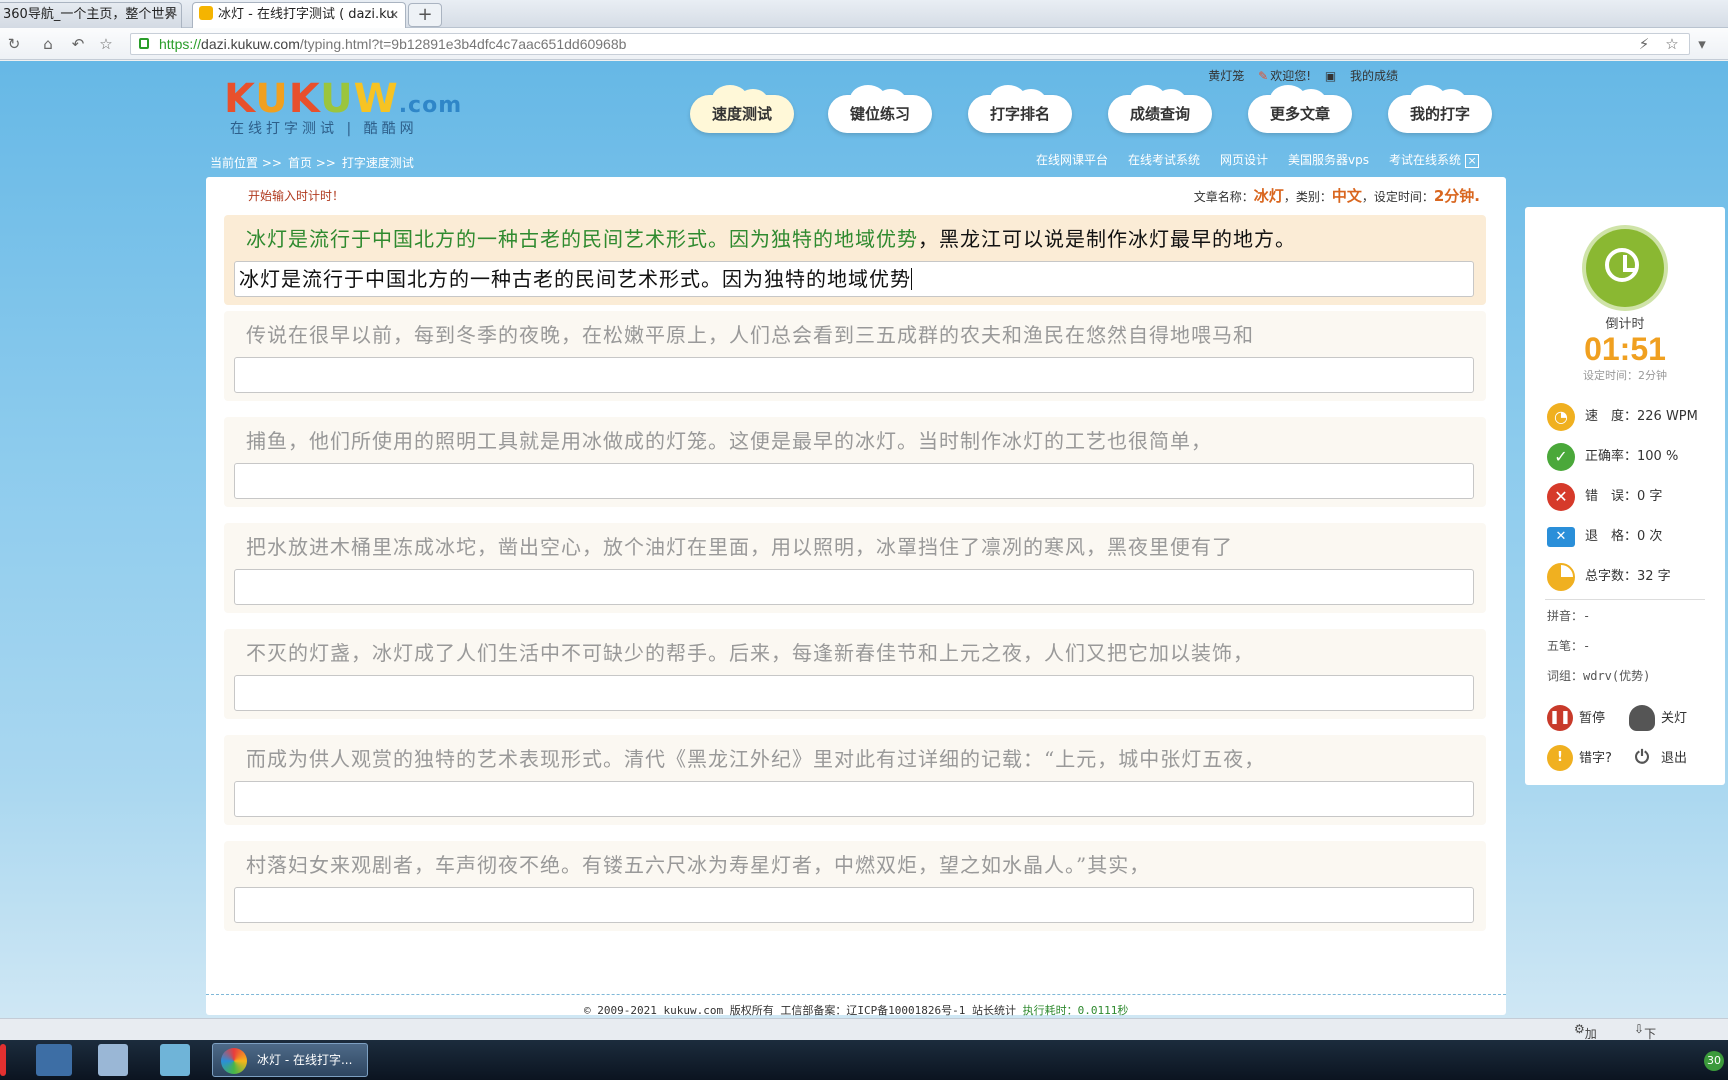 This screenshot has width=1728, height=1080. I want to click on nav-score-query: 成绩查询, so click(1160, 109).